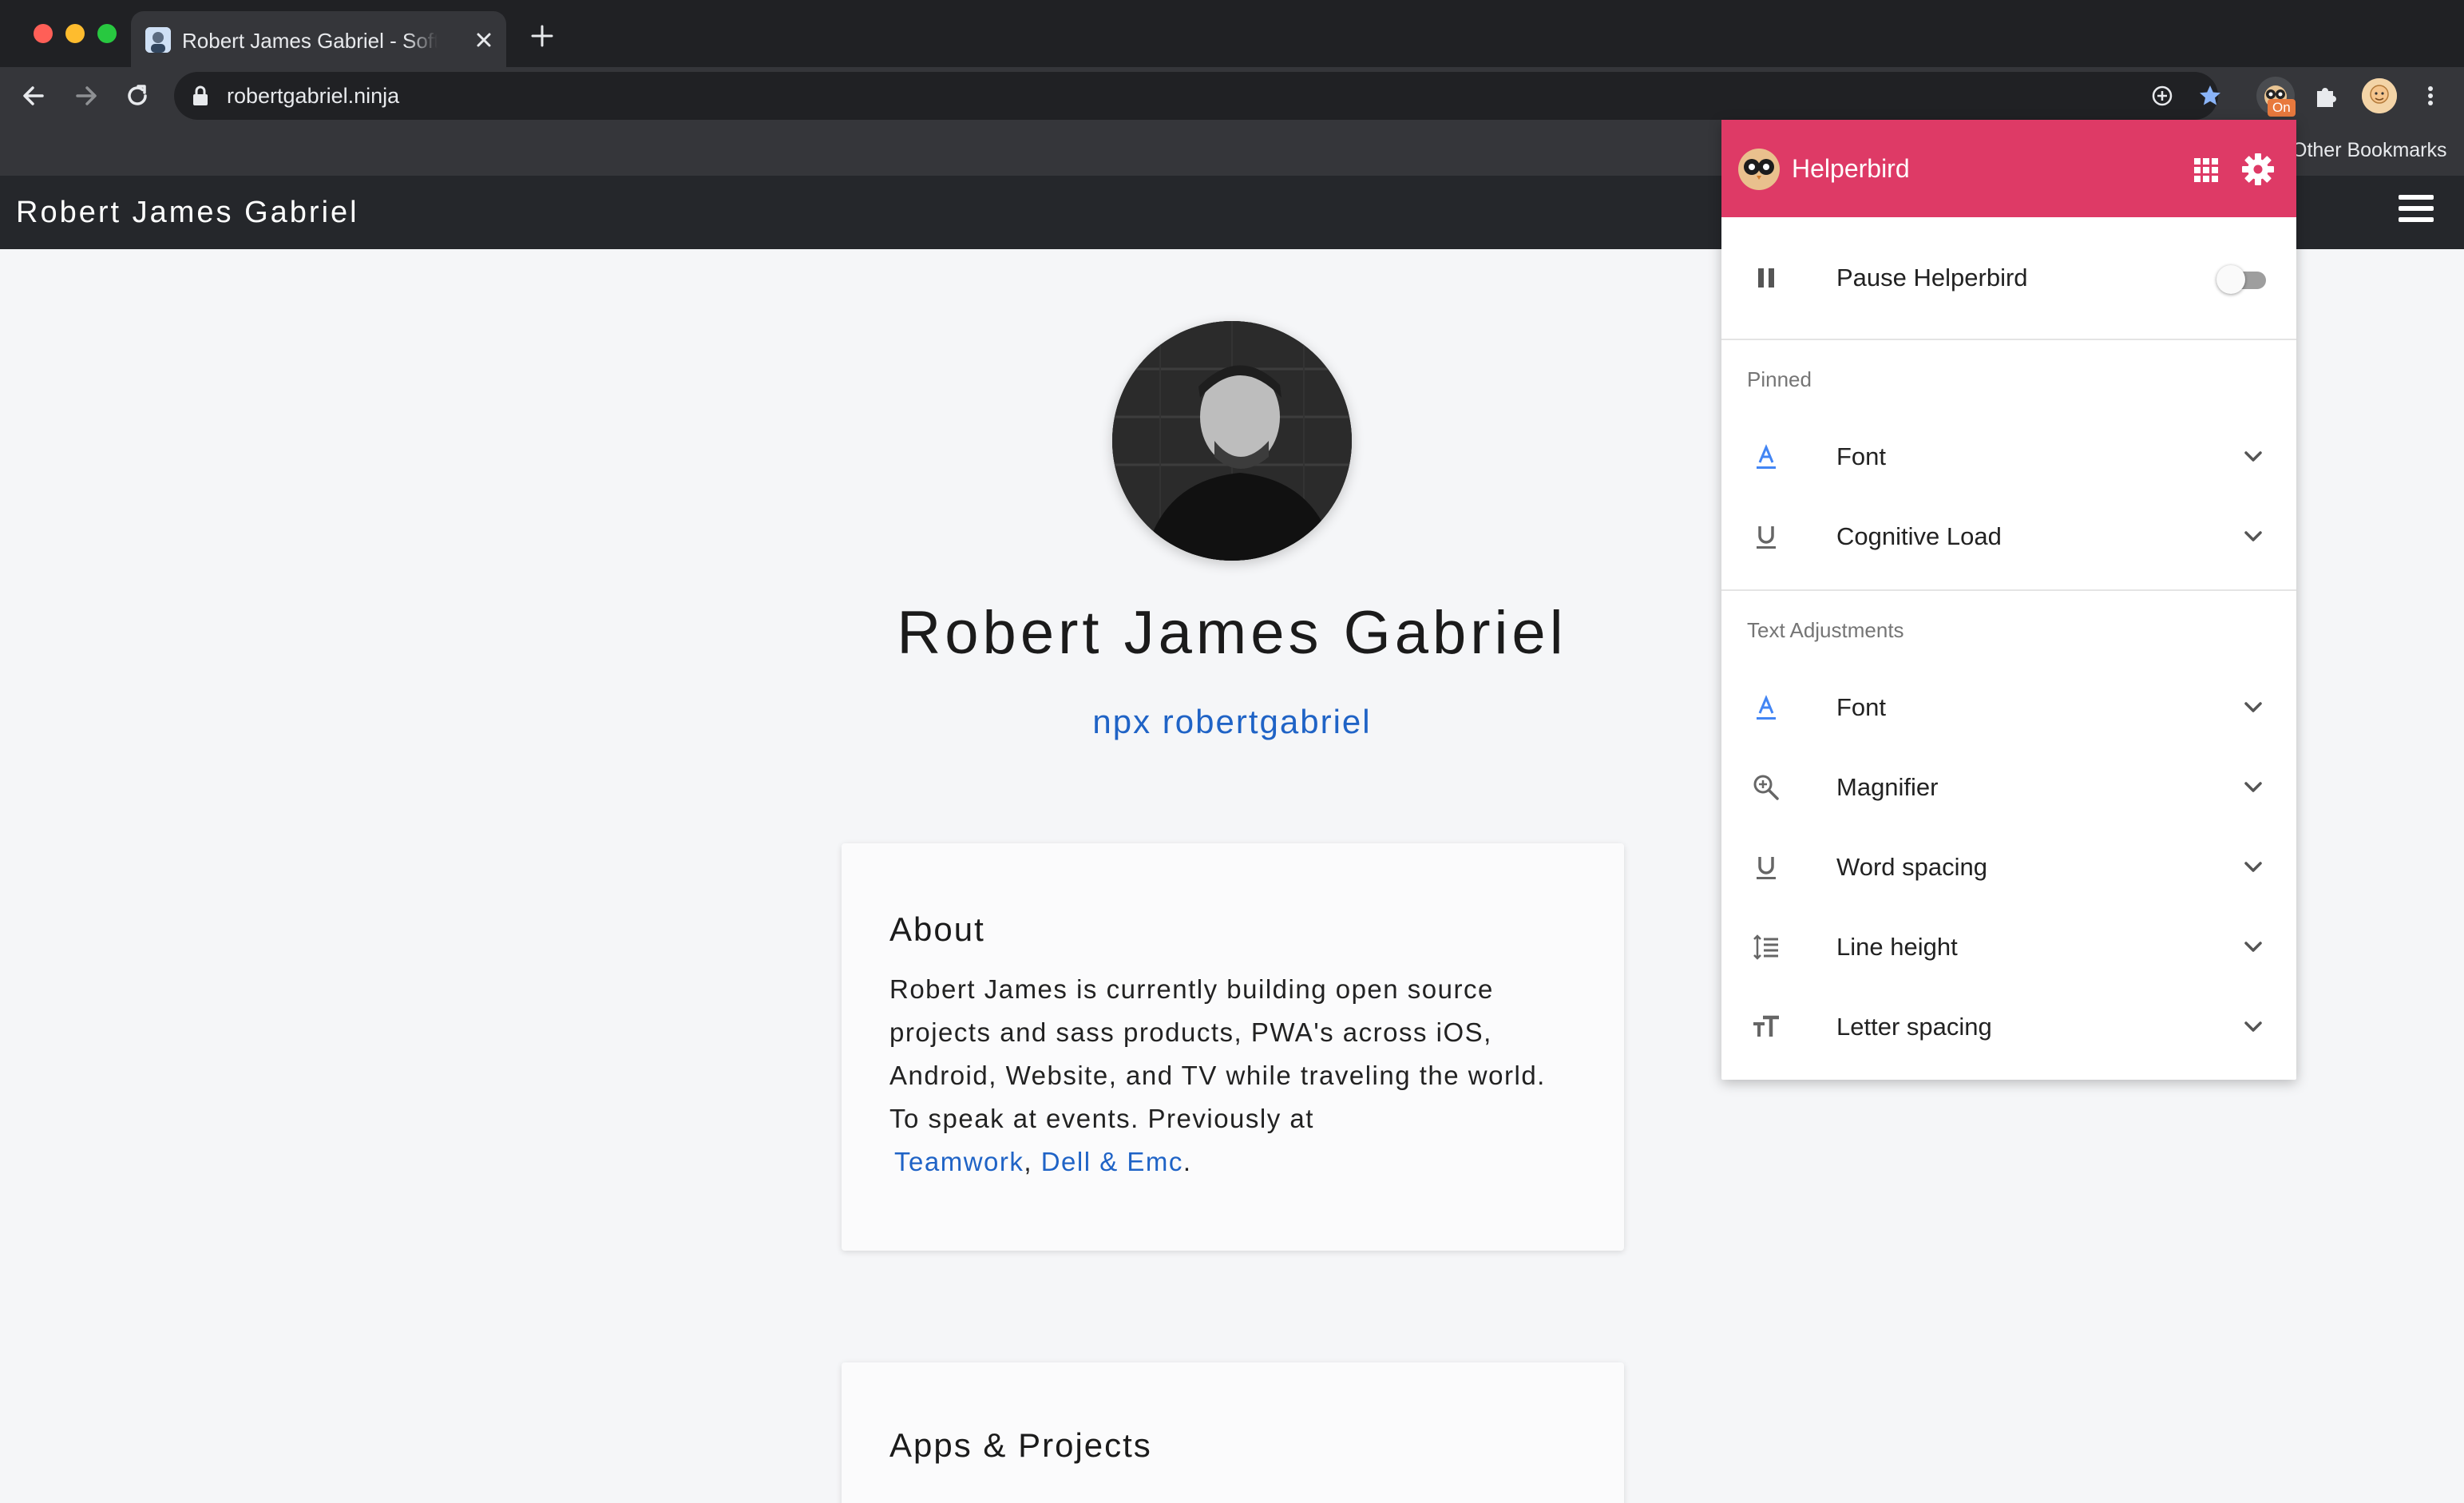 The height and width of the screenshot is (1503, 2464). Describe the element at coordinates (2210, 96) in the screenshot. I see `bookmark-star-icon` at that location.